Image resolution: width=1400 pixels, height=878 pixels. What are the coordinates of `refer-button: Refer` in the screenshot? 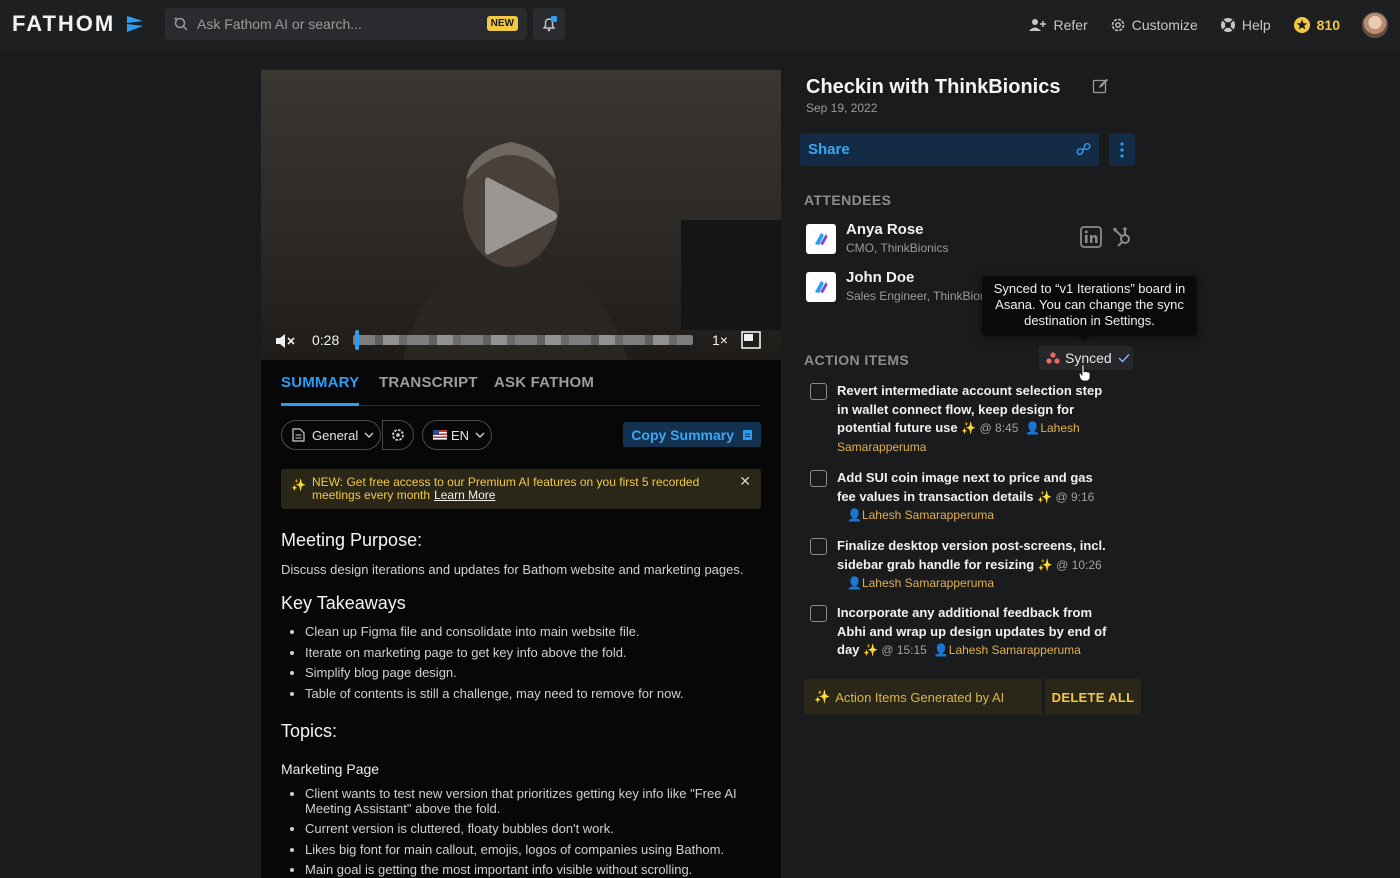 It's located at (1058, 25).